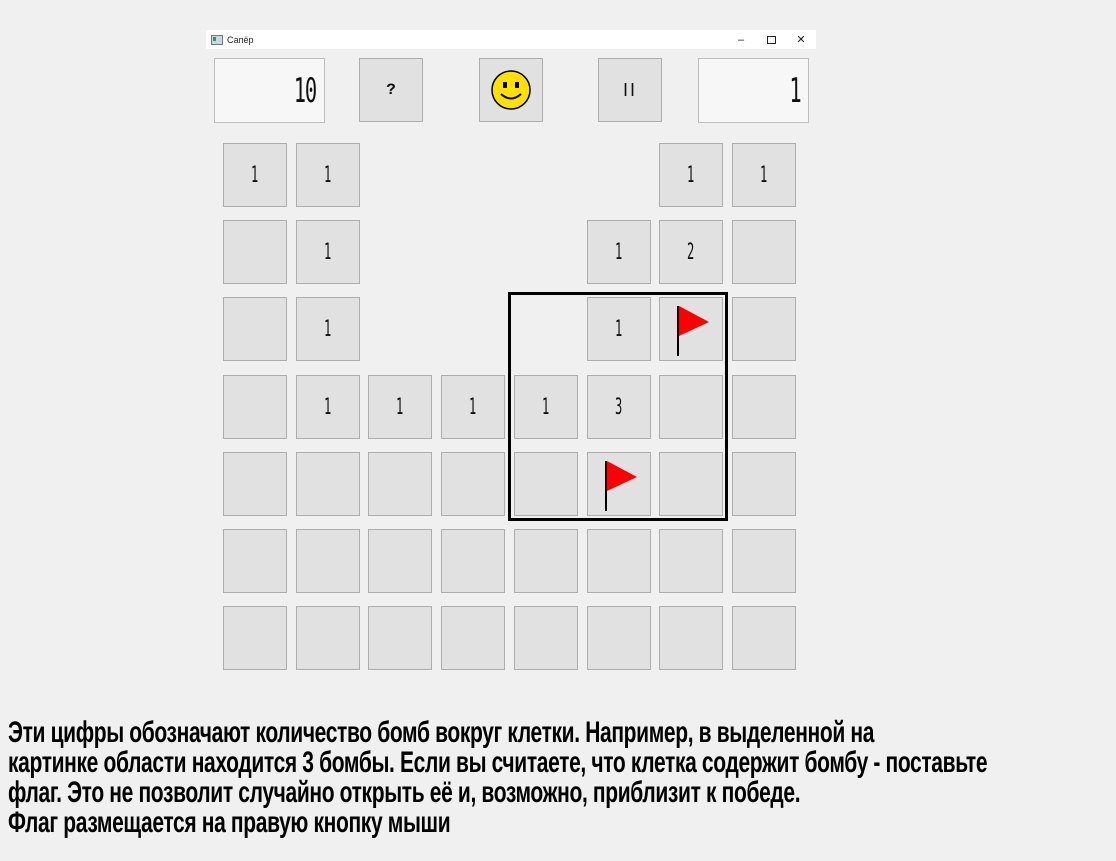 The width and height of the screenshot is (1116, 861). Describe the element at coordinates (240, 39) in the screenshot. I see `window-title: Сапёр` at that location.